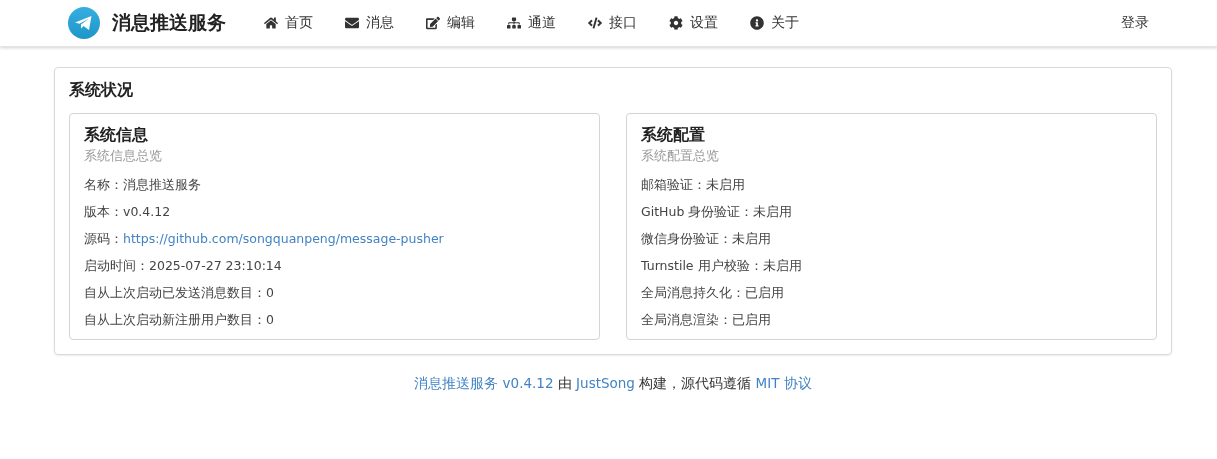 The image size is (1217, 459). I want to click on sitemap-icon, so click(514, 23).